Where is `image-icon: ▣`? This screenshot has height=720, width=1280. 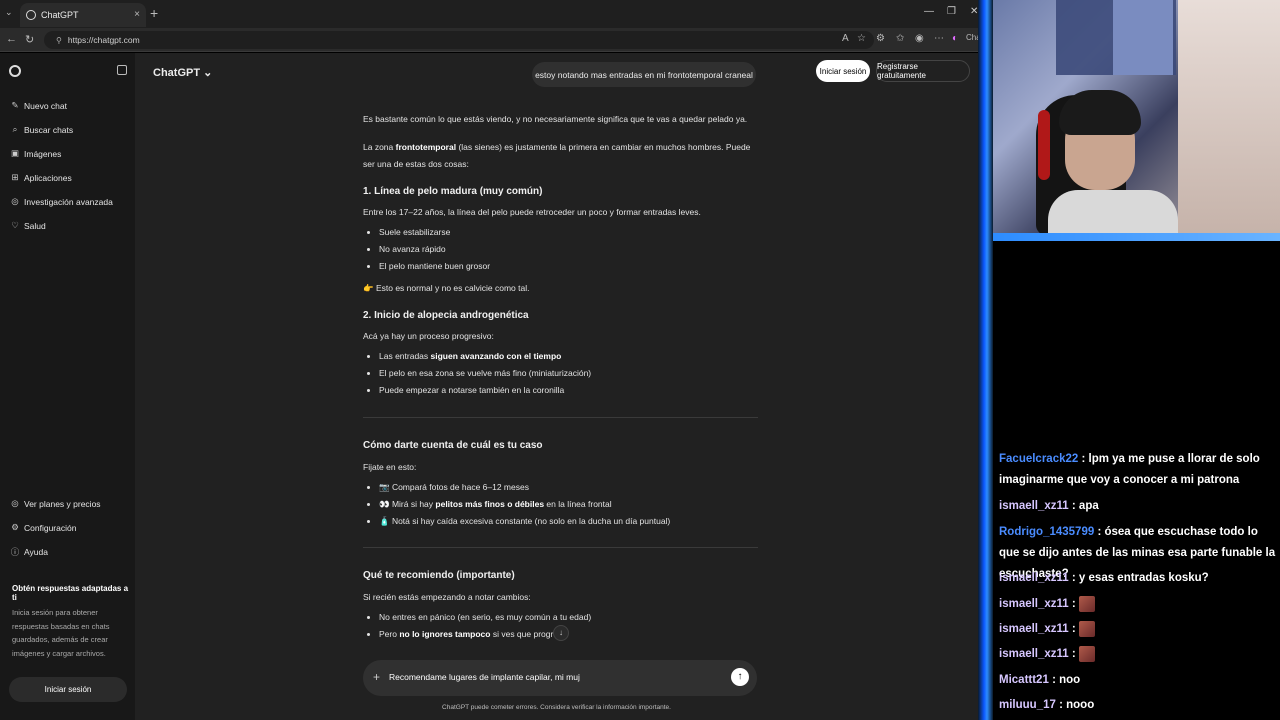
image-icon: ▣ is located at coordinates (15, 153).